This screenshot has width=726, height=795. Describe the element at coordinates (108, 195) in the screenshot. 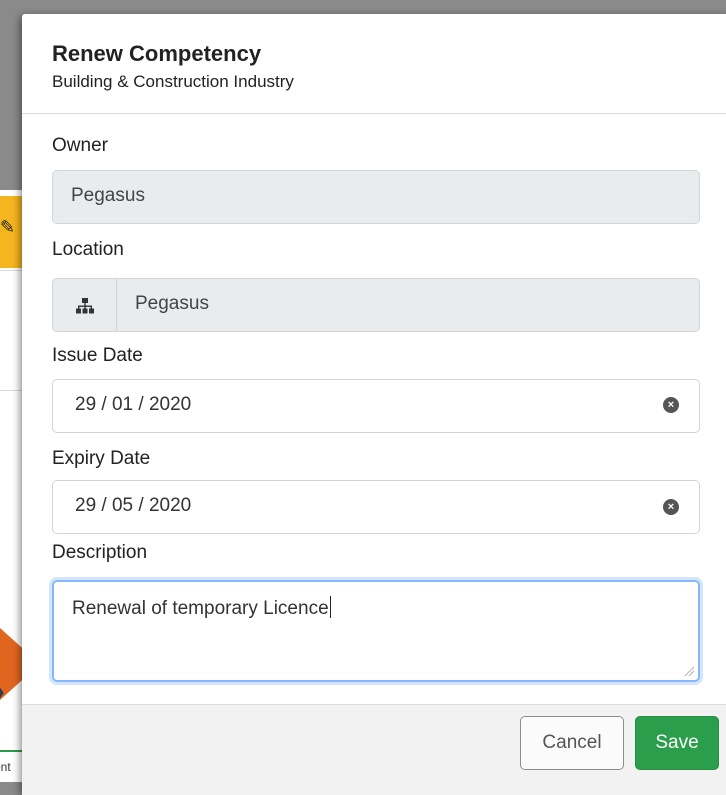

I see `owner-value: Pegasus` at that location.